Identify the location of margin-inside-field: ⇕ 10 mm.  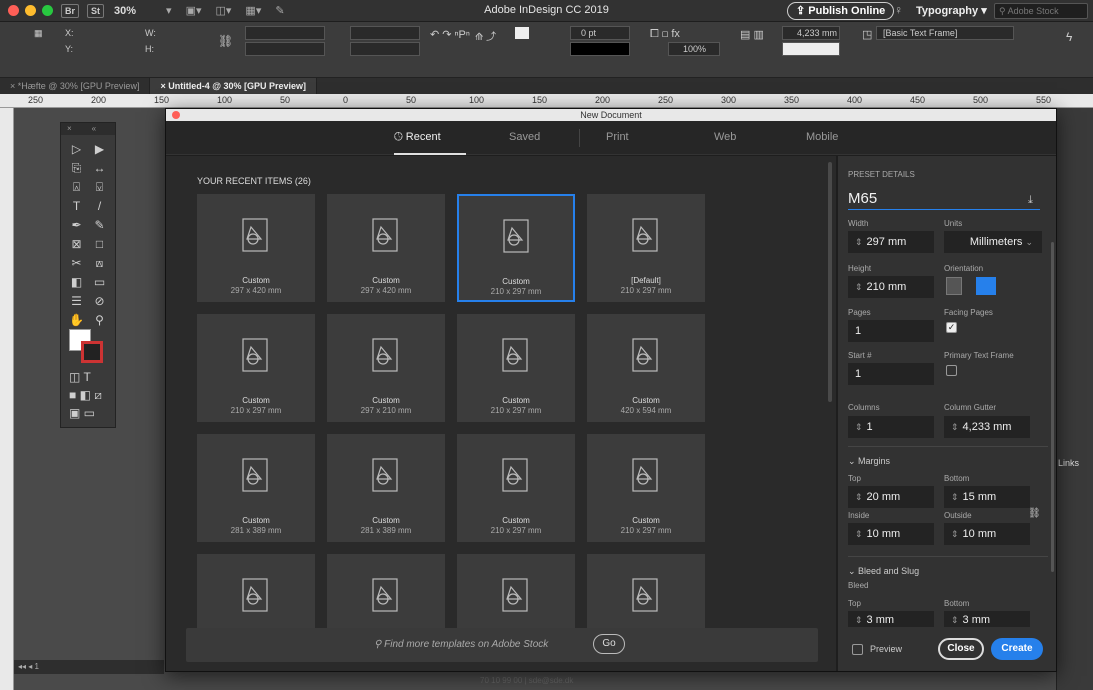
(891, 534).